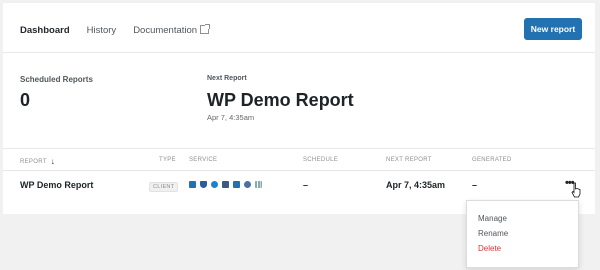  I want to click on col-generated: GENERATED, so click(492, 160).